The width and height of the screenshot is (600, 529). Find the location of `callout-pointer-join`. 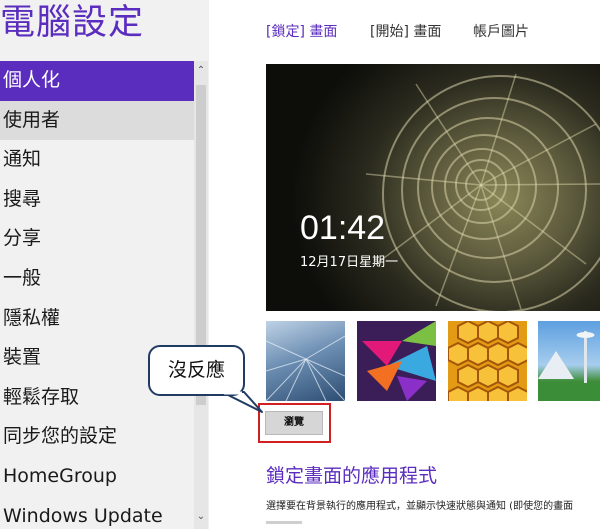

callout-pointer-join is located at coordinates (233, 393).